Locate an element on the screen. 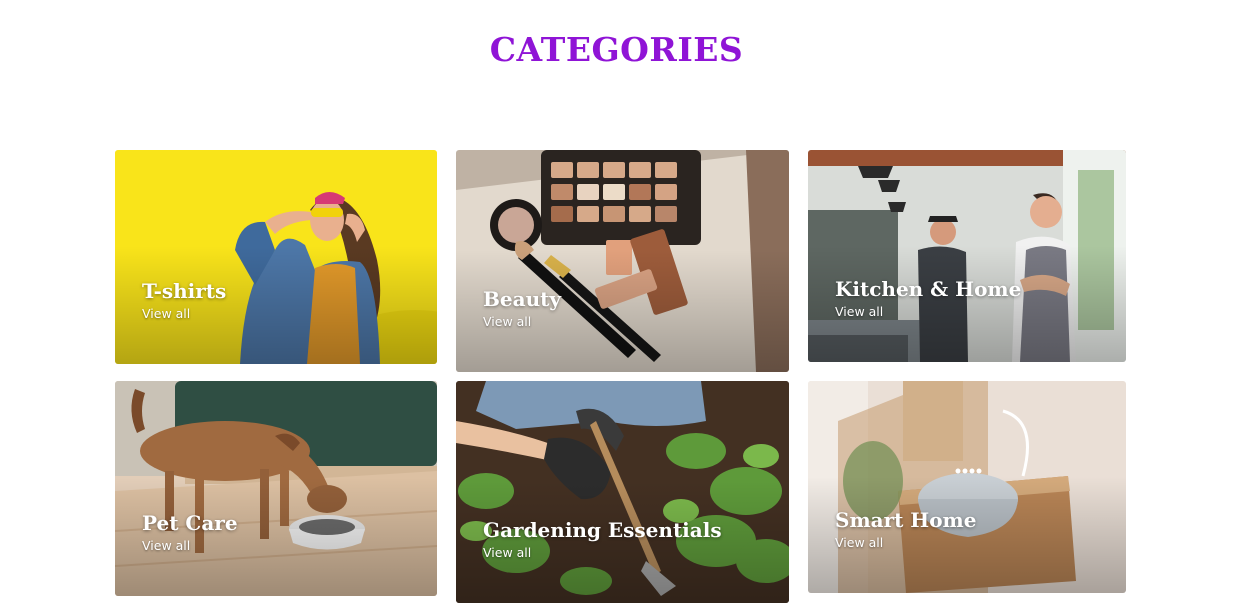  category-title: Gardening Essentials is located at coordinates (602, 530).